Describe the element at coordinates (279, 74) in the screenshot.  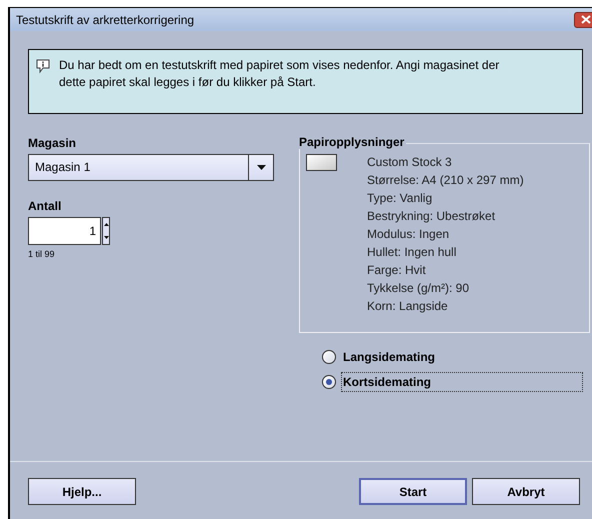
I see `info-message: Du har bedt om en testutskrift med papiret som vises nedenfor. Angi magasinet der dette papiret skal legges i før du klikker på Start.` at that location.